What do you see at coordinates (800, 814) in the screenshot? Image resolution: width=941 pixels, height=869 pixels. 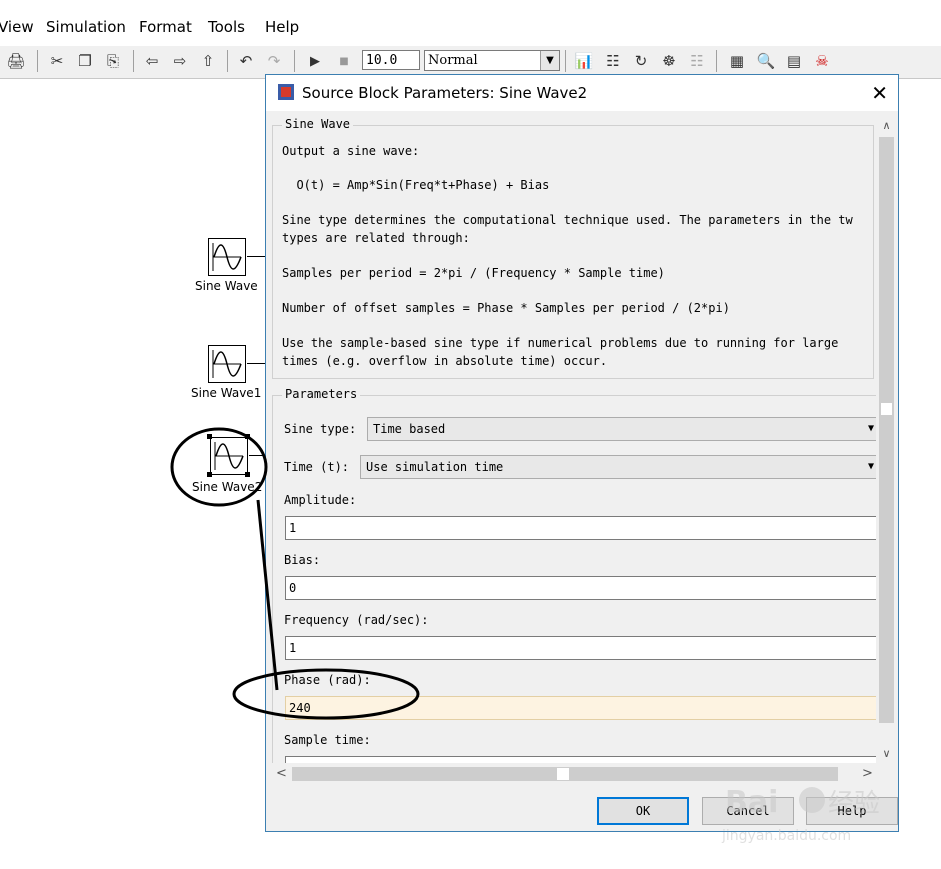 I see `baidu-watermark-logo: Bai 经验 jingyan.baidu.com` at bounding box center [800, 814].